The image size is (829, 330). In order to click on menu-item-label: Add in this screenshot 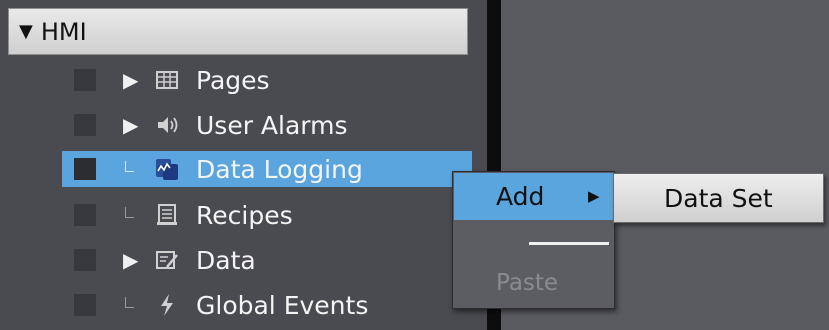, I will do `click(520, 196)`.